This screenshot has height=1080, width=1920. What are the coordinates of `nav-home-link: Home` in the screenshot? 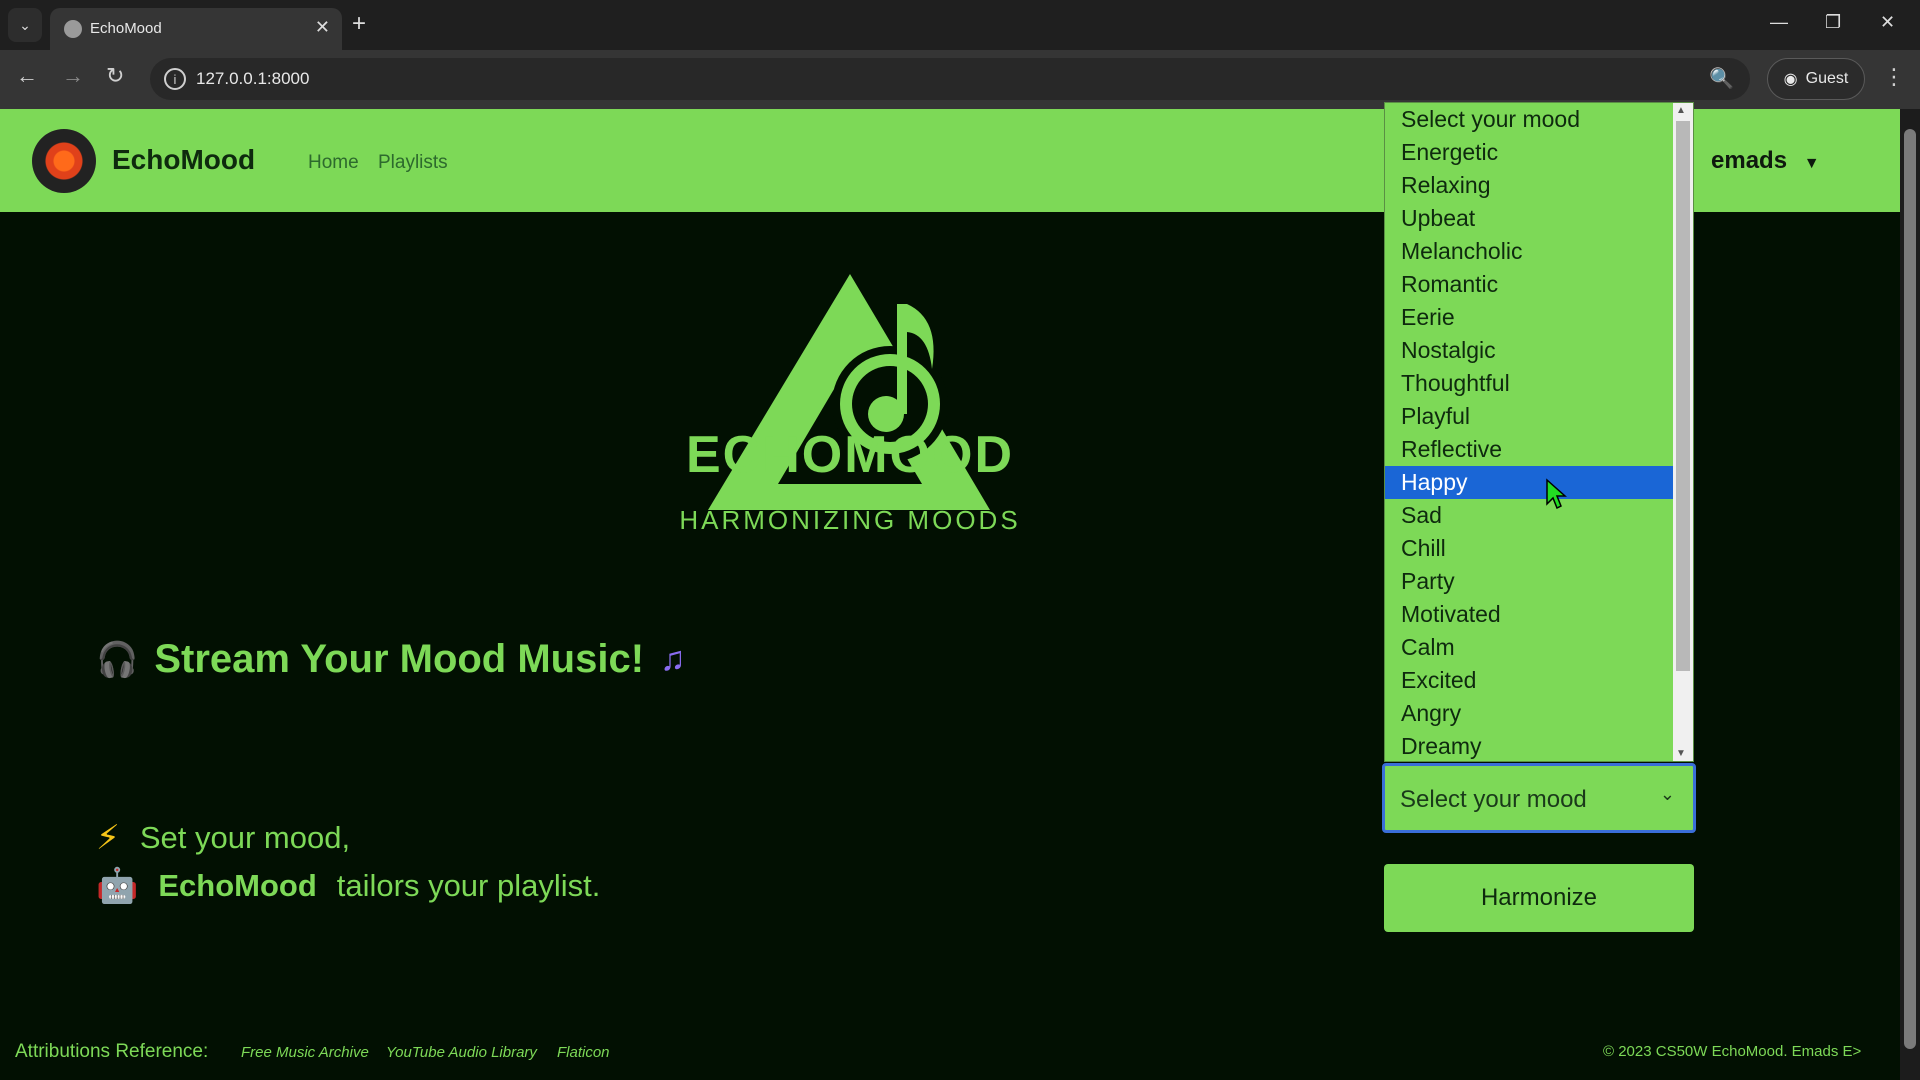 It's located at (333, 163).